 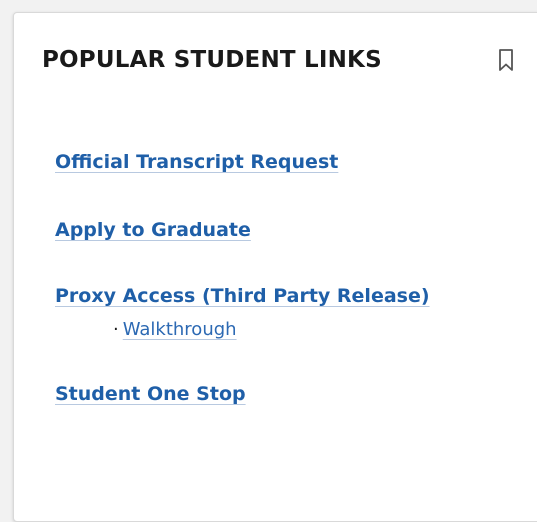 I want to click on bookmark-button, so click(x=506, y=60).